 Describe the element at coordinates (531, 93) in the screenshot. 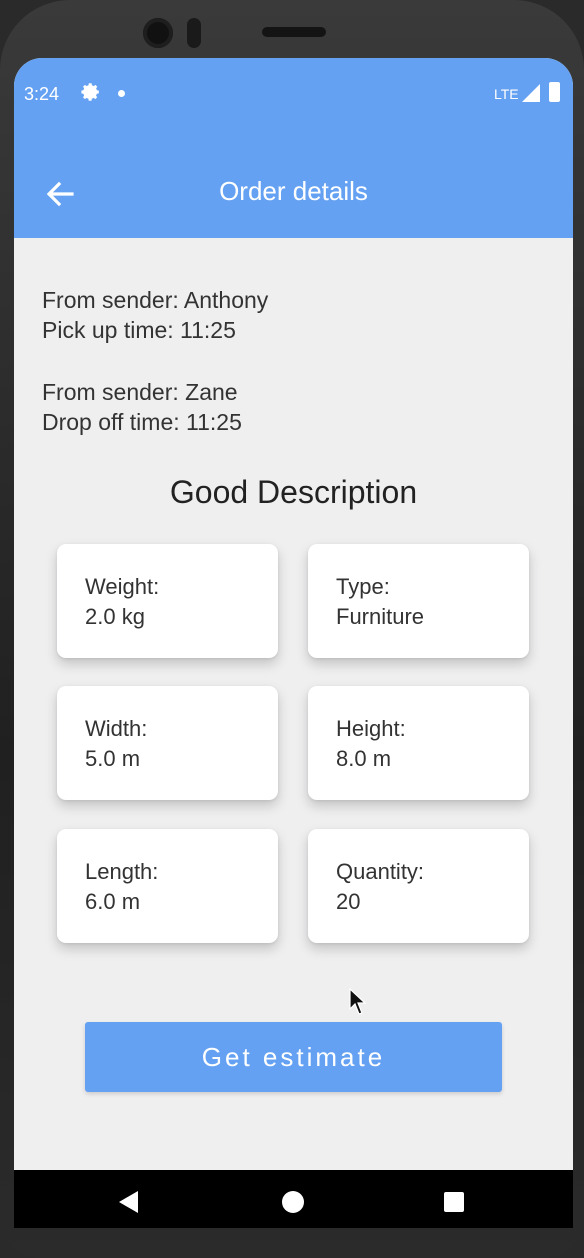

I see `signal-icon` at that location.